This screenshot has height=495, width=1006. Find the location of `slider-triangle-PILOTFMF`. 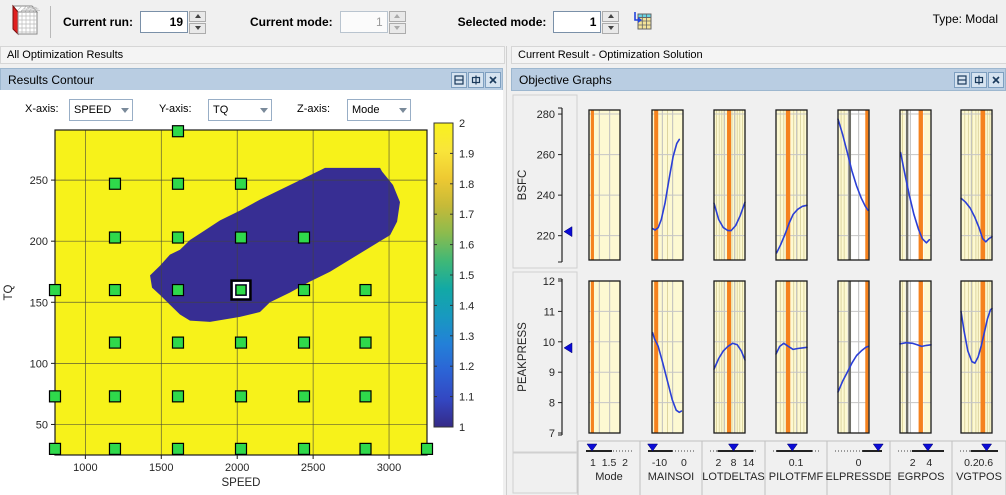

slider-triangle-PILOTFMF is located at coordinates (792, 447).